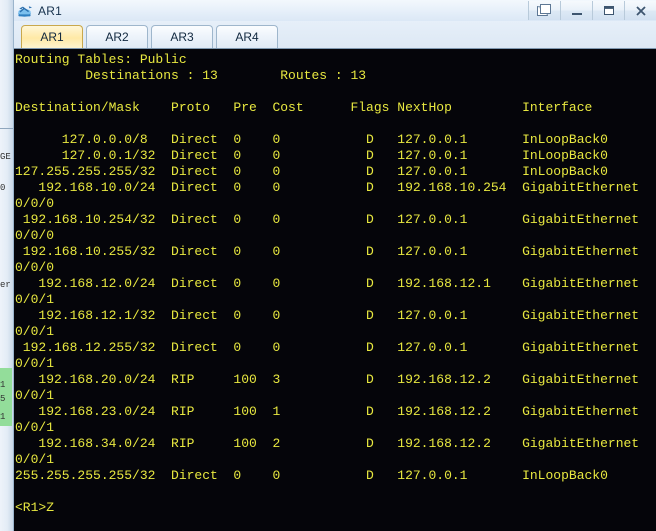  Describe the element at coordinates (101, 59) in the screenshot. I see `terminal-line: Routing Tables: Public` at that location.